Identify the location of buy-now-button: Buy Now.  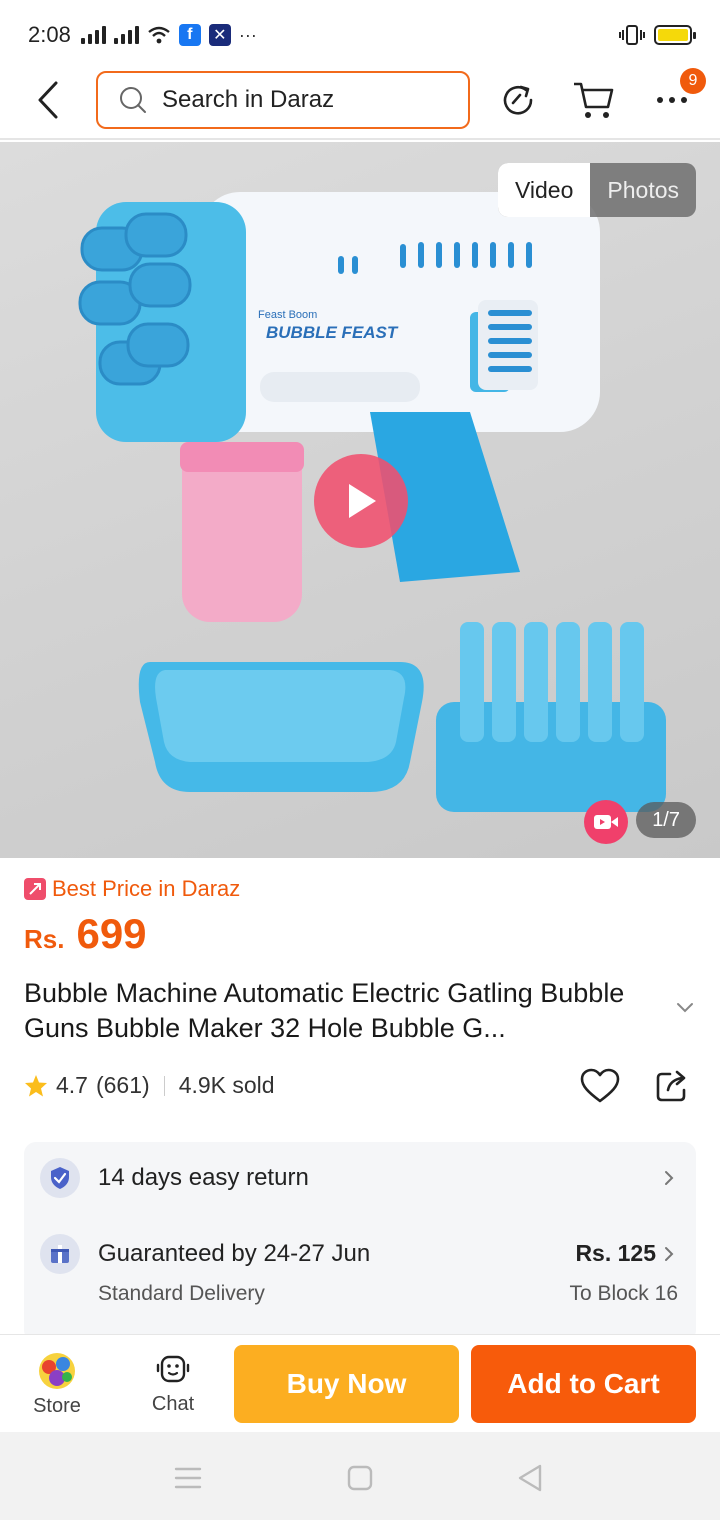
(346, 1384).